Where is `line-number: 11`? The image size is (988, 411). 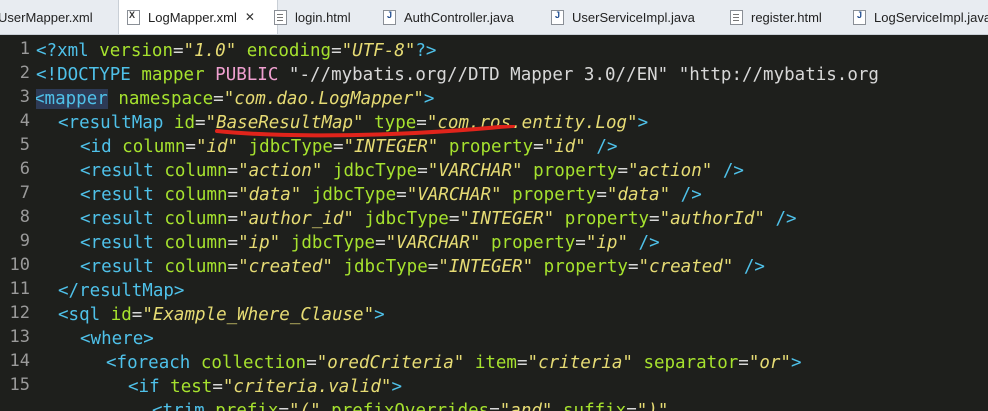 line-number: 11 is located at coordinates (19, 289).